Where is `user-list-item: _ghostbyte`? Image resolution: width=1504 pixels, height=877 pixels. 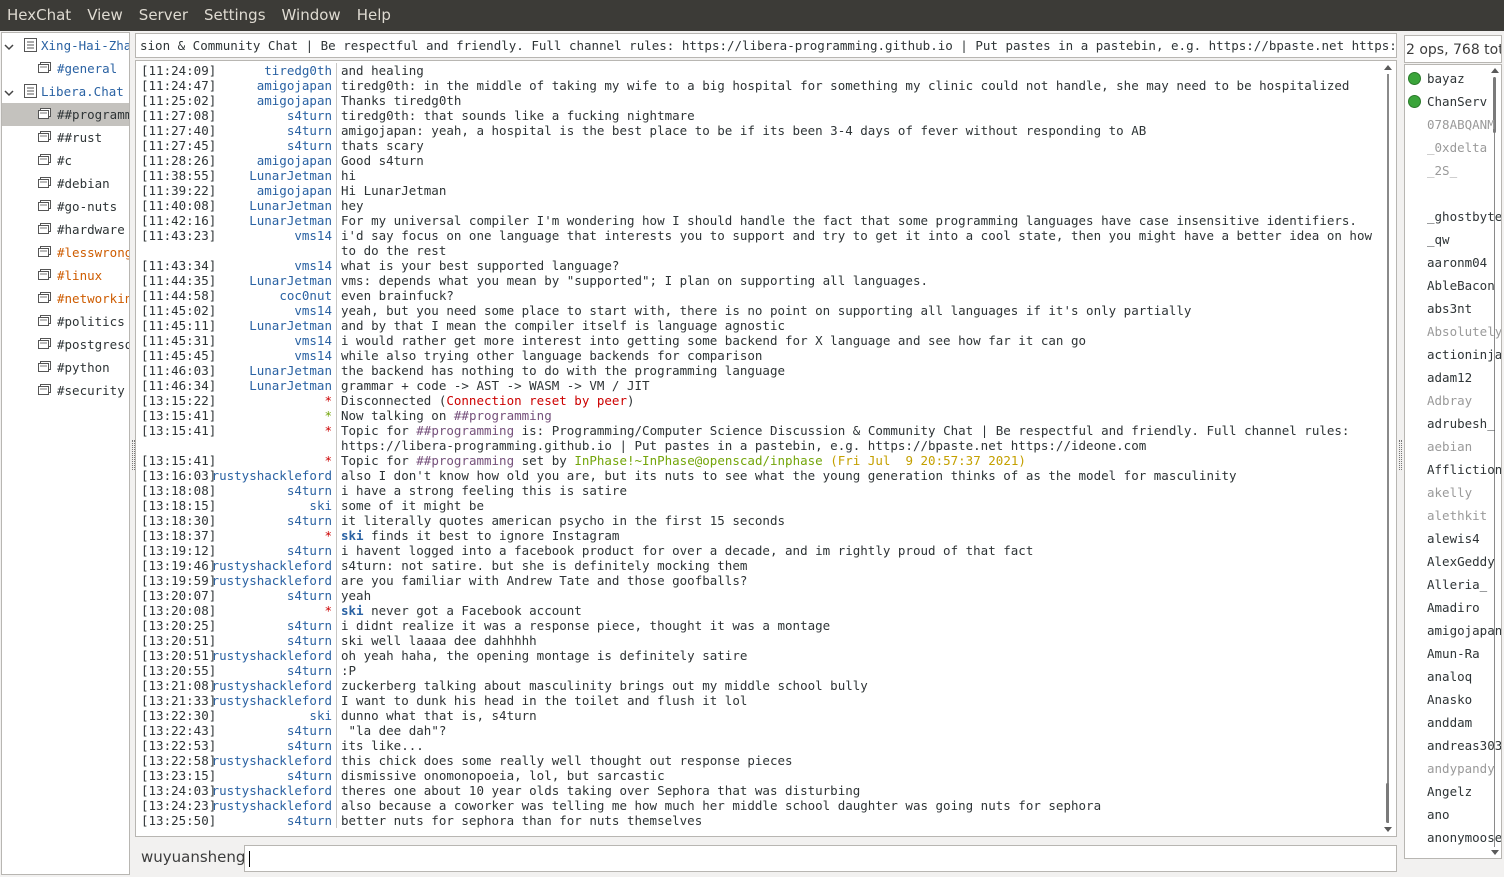 user-list-item: _ghostbyte is located at coordinates (1464, 216).